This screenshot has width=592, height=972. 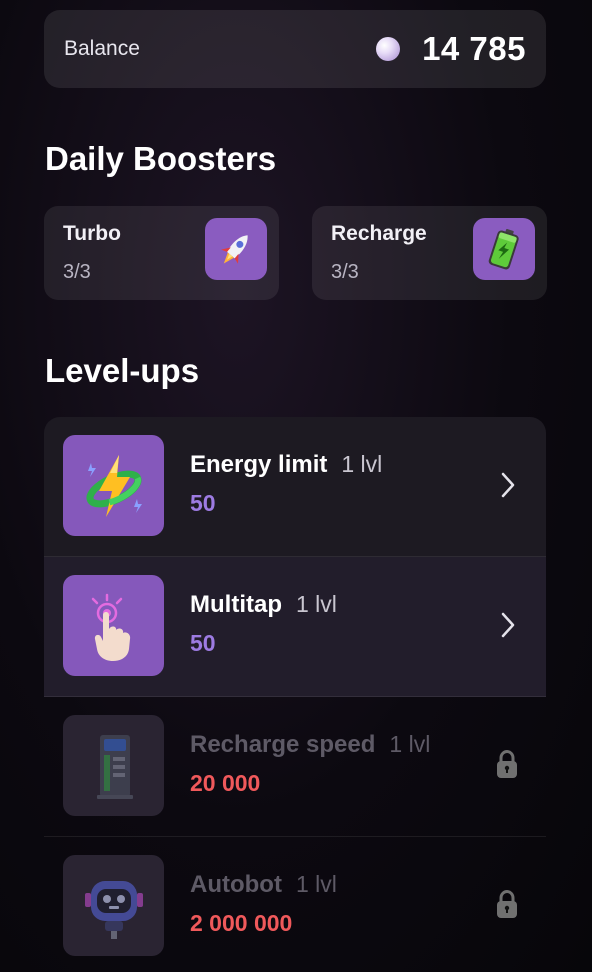 I want to click on level-item-title: Autobot 1 lvl, so click(x=263, y=885).